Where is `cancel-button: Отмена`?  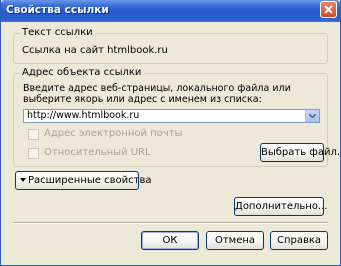 cancel-button: Отмена is located at coordinates (235, 240).